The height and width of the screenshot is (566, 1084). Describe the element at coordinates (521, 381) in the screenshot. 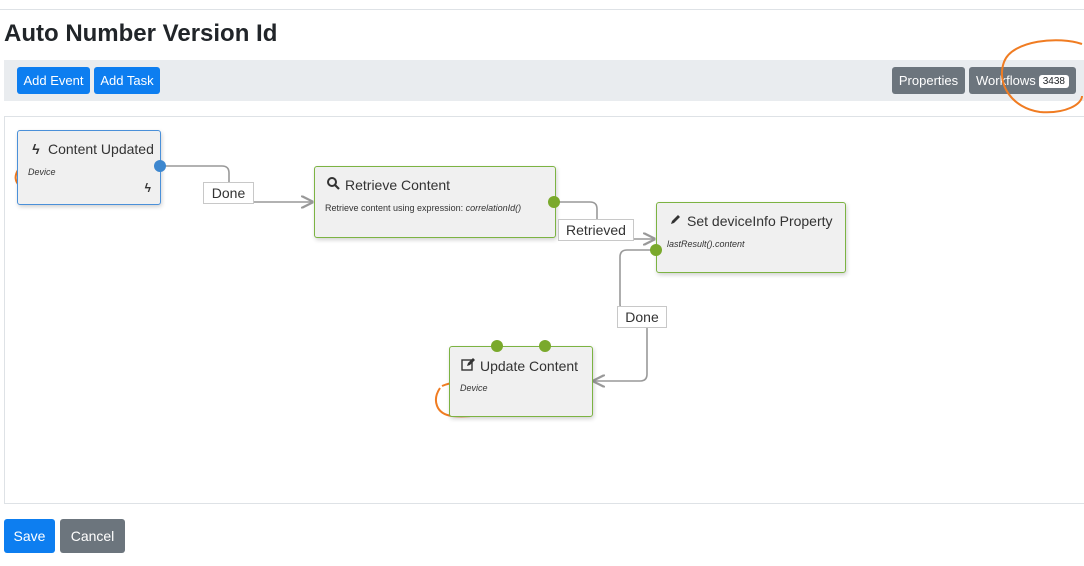

I see `node-update-content: Update Content Device` at that location.